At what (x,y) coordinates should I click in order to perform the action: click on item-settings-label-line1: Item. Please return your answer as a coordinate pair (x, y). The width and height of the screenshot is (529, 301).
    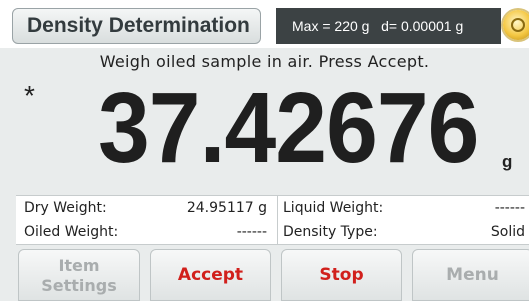
    Looking at the image, I should click on (79, 265).